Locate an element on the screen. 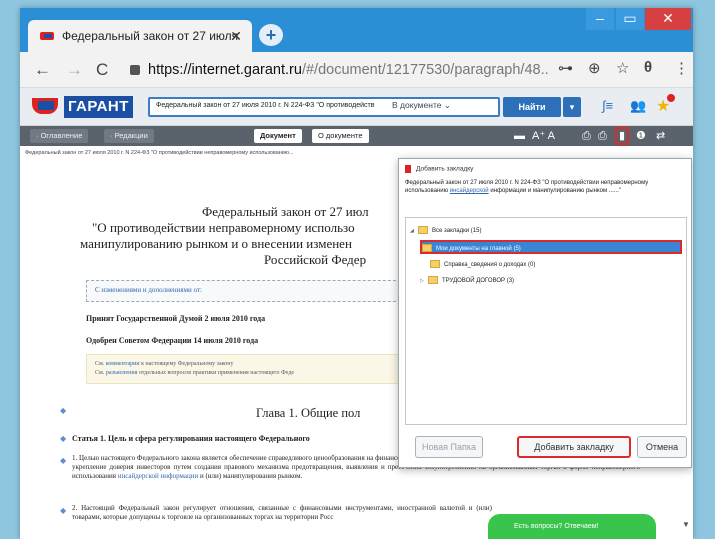 Image resolution: width=715 pixels, height=539 pixels. formula-icon: ∫≡ is located at coordinates (607, 105).